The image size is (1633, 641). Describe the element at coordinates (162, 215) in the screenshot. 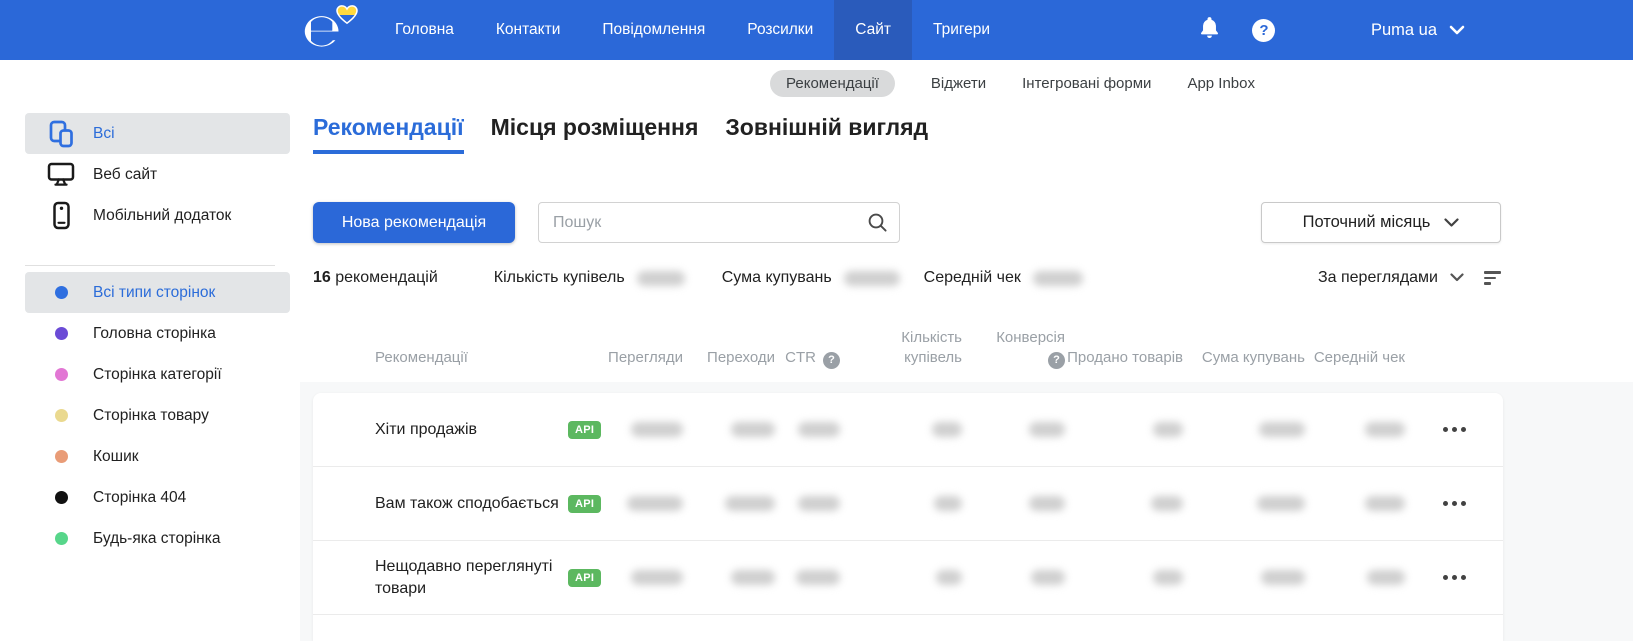

I see `sidebar-item-label: Мобільний додаток` at that location.